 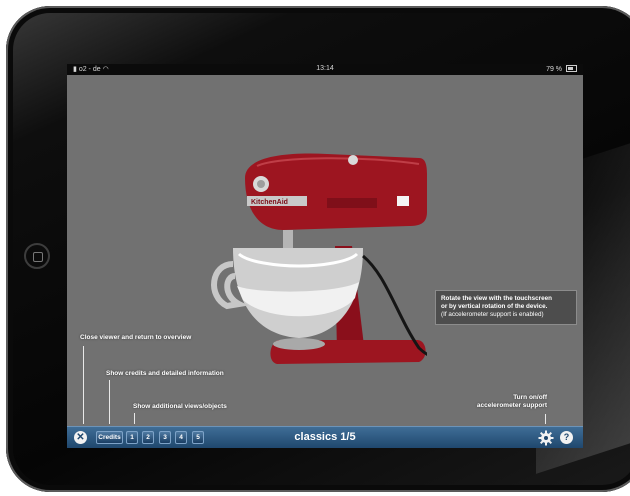 What do you see at coordinates (546, 438) in the screenshot?
I see `gear-icon` at bounding box center [546, 438].